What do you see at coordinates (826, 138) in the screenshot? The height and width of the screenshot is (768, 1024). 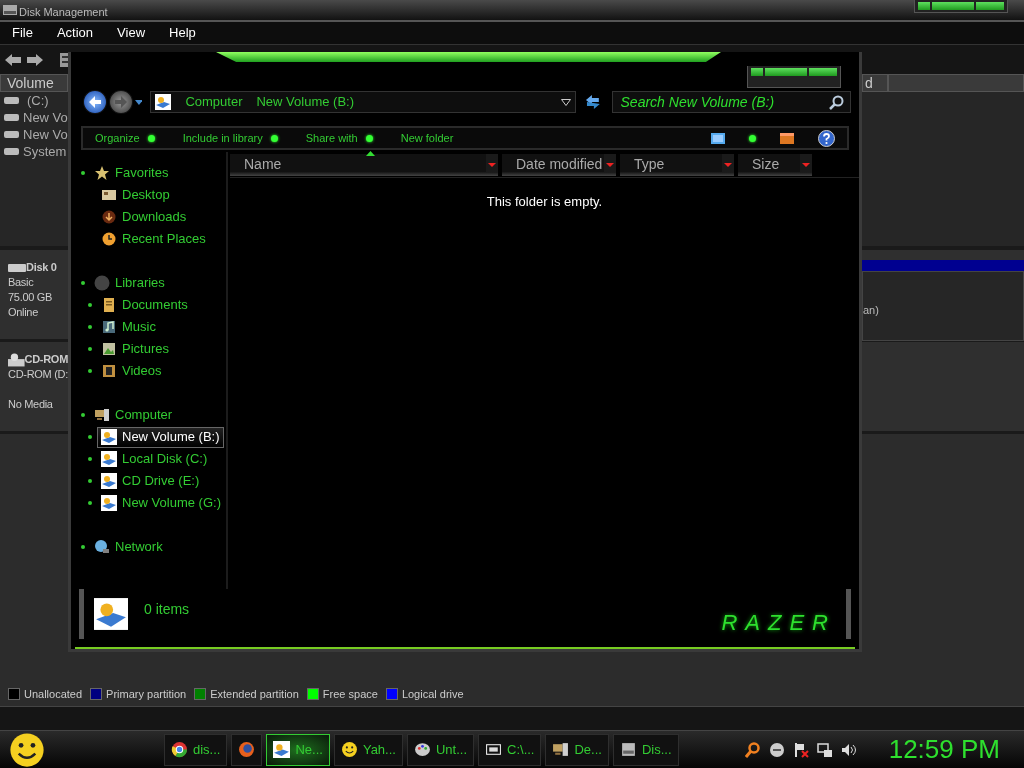 I see `help-icon` at bounding box center [826, 138].